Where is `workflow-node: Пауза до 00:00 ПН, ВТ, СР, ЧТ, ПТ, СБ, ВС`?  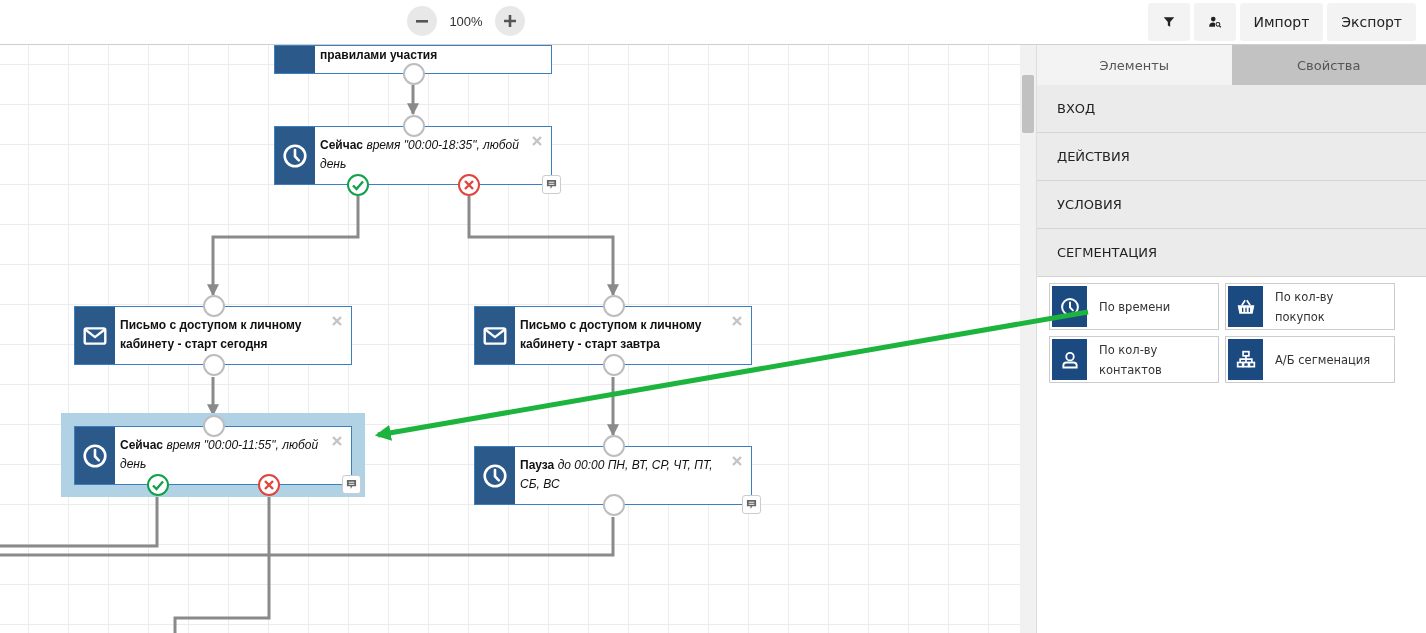
workflow-node: Пауза до 00:00 ПН, ВТ, СР, ЧТ, ПТ, СБ, ВС is located at coordinates (613, 475).